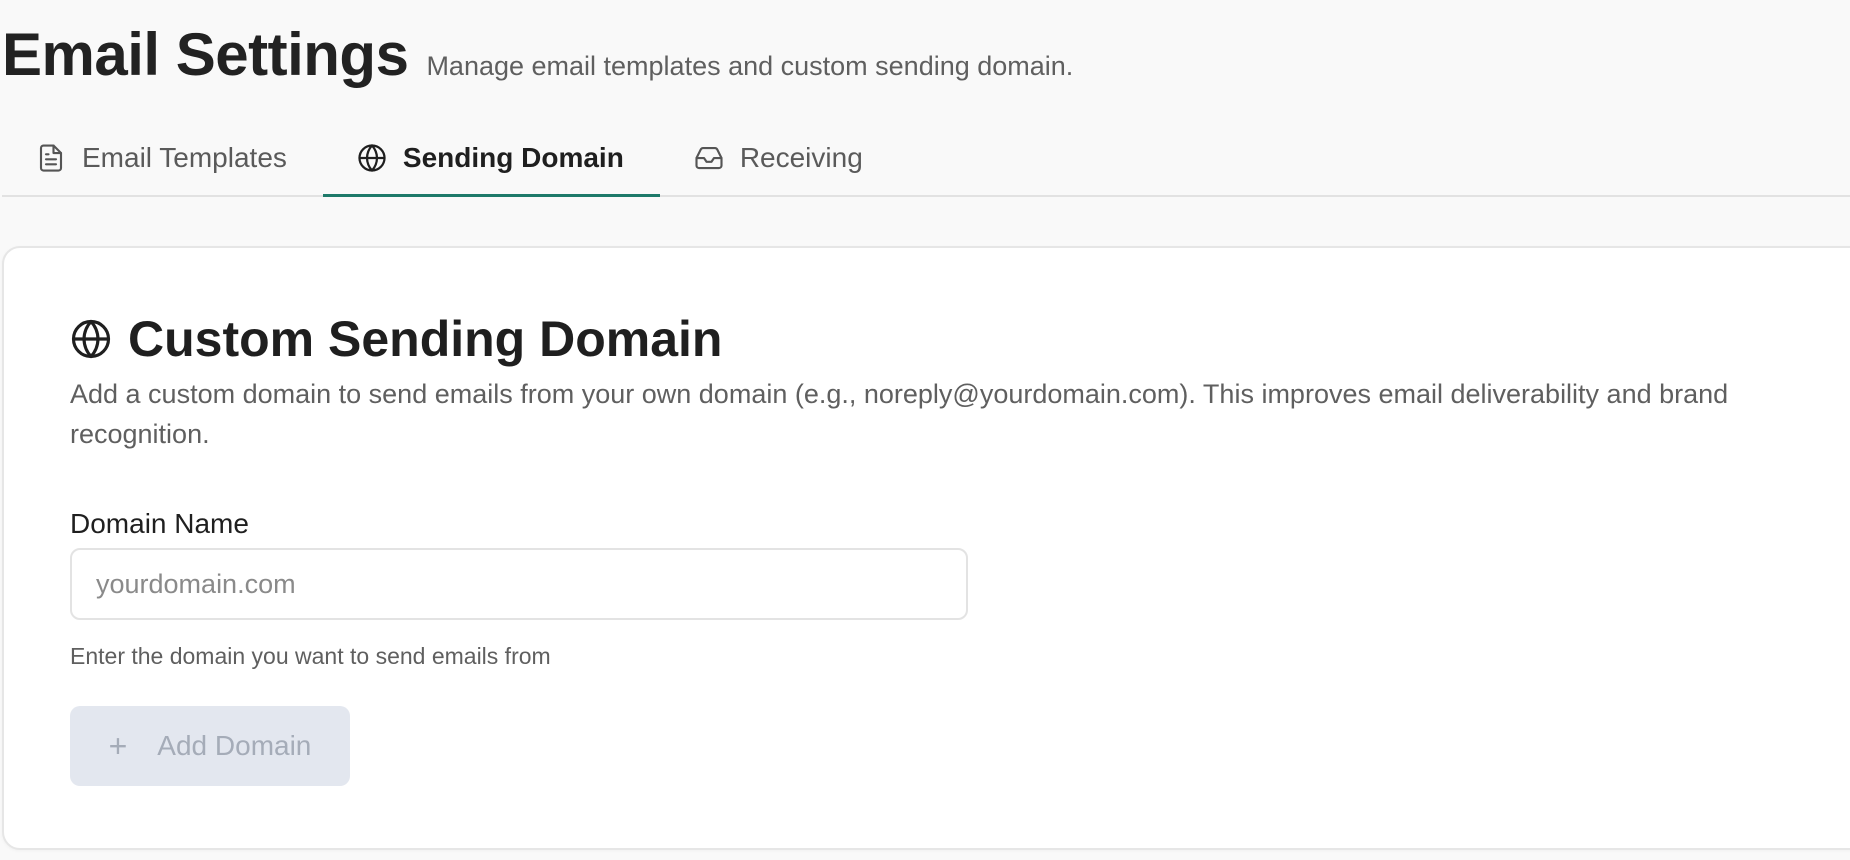 Image resolution: width=1850 pixels, height=860 pixels. I want to click on document-icon, so click(51, 158).